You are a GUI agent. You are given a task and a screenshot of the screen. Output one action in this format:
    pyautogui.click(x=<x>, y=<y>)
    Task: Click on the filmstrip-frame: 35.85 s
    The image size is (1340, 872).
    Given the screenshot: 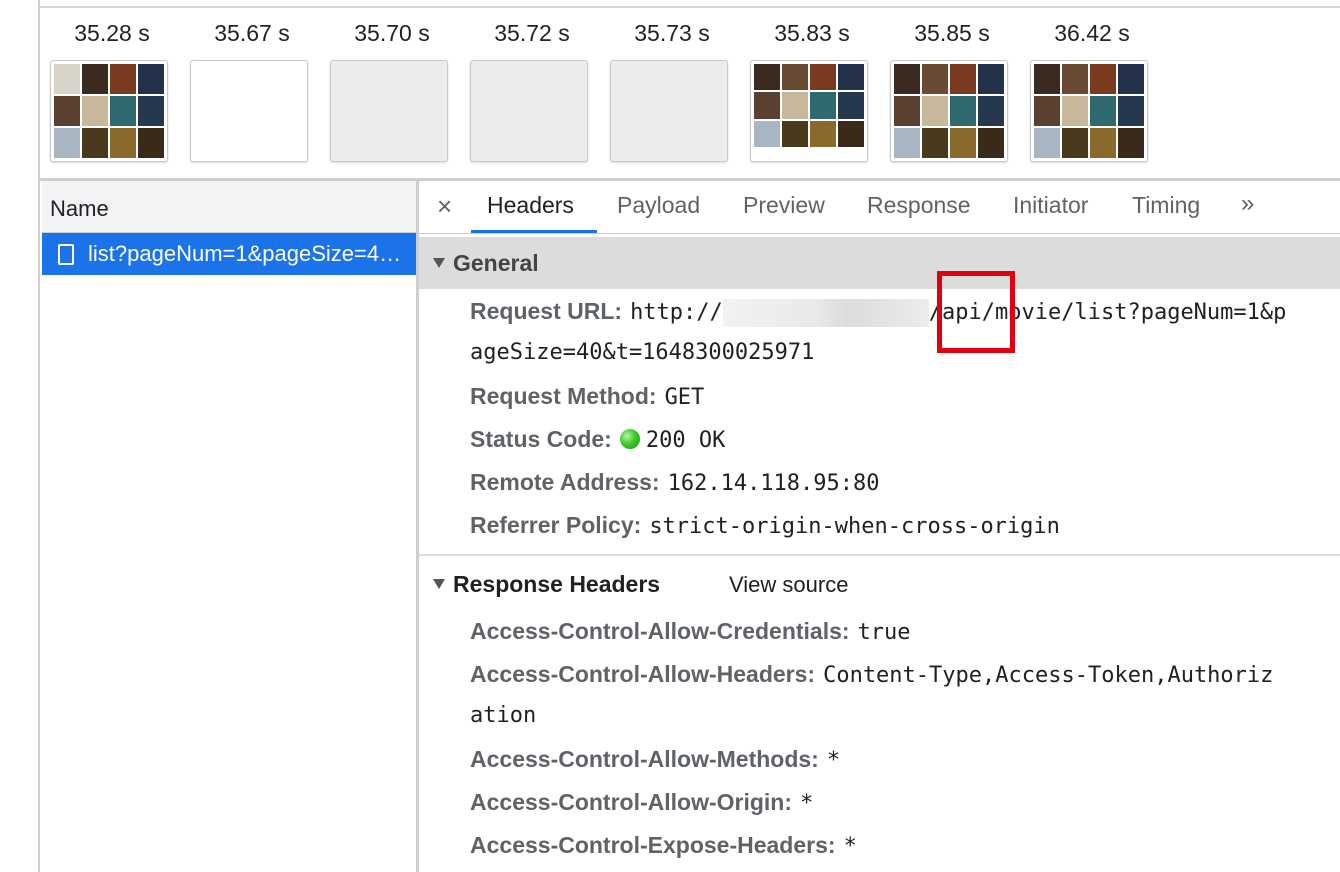 What is the action you would take?
    pyautogui.click(x=945, y=93)
    